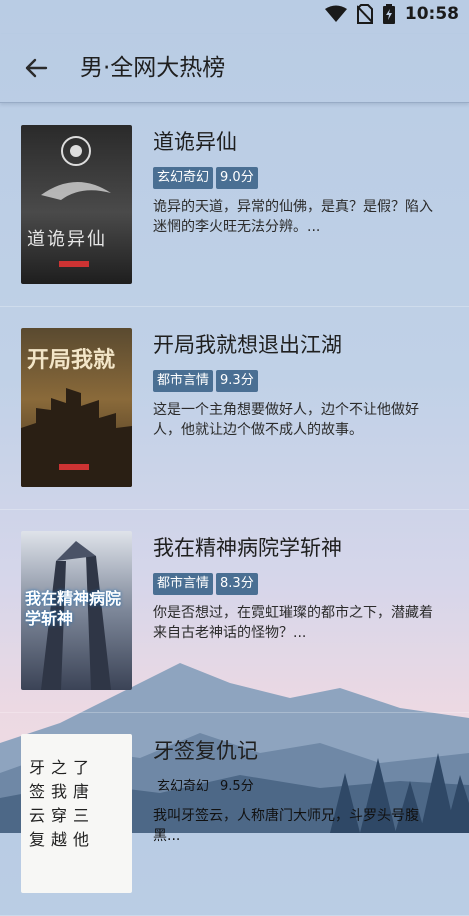 The image size is (469, 916). I want to click on cover-text: 我在精神病院学斩神, so click(73, 608).